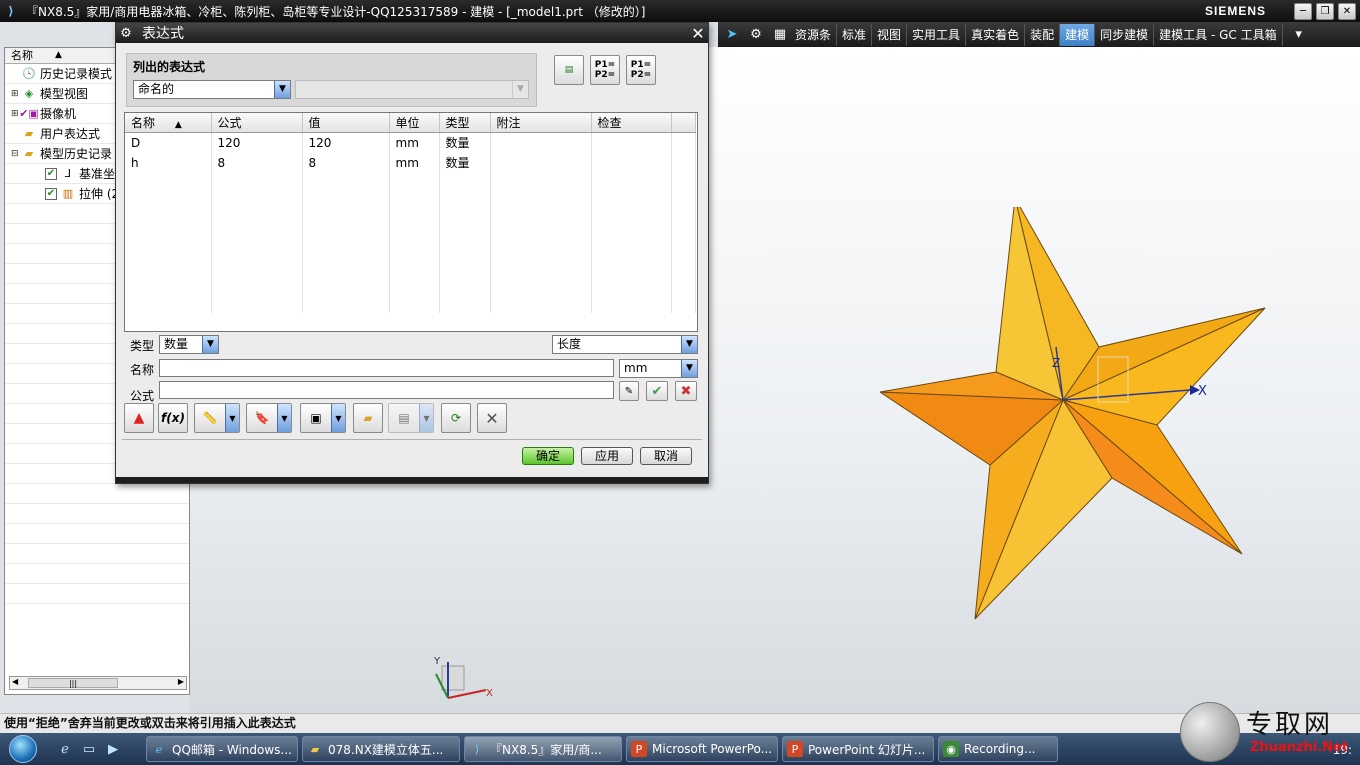  What do you see at coordinates (780, 35) in the screenshot?
I see `grid-icon: ▦` at bounding box center [780, 35].